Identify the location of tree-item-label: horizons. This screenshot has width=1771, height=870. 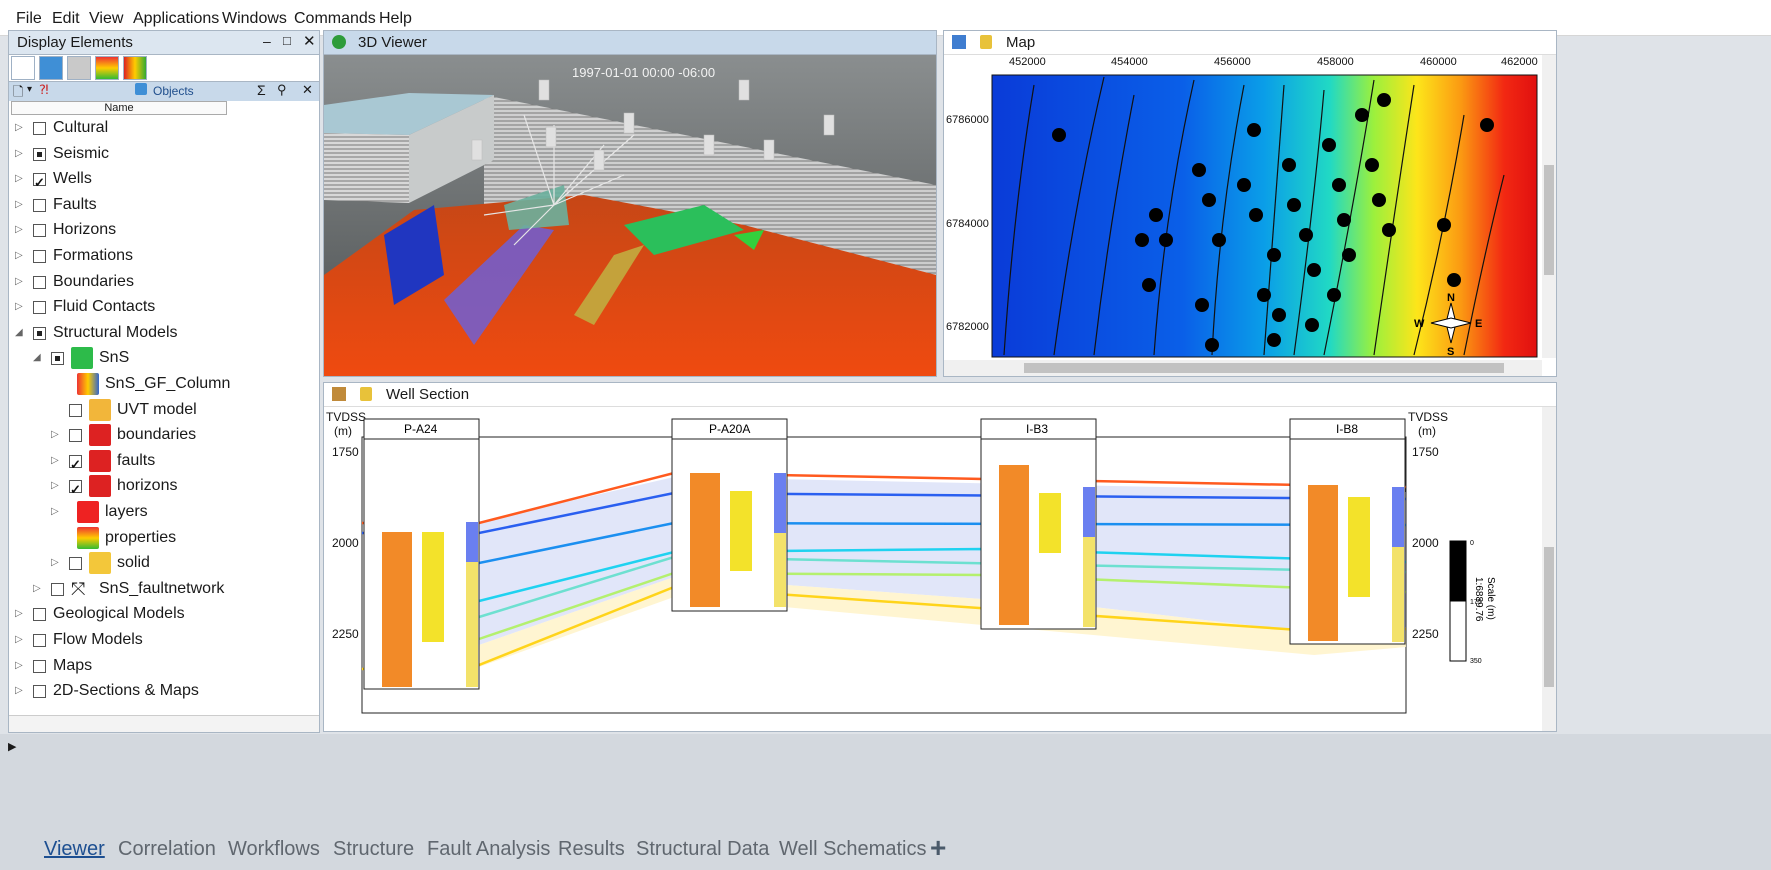
(147, 486).